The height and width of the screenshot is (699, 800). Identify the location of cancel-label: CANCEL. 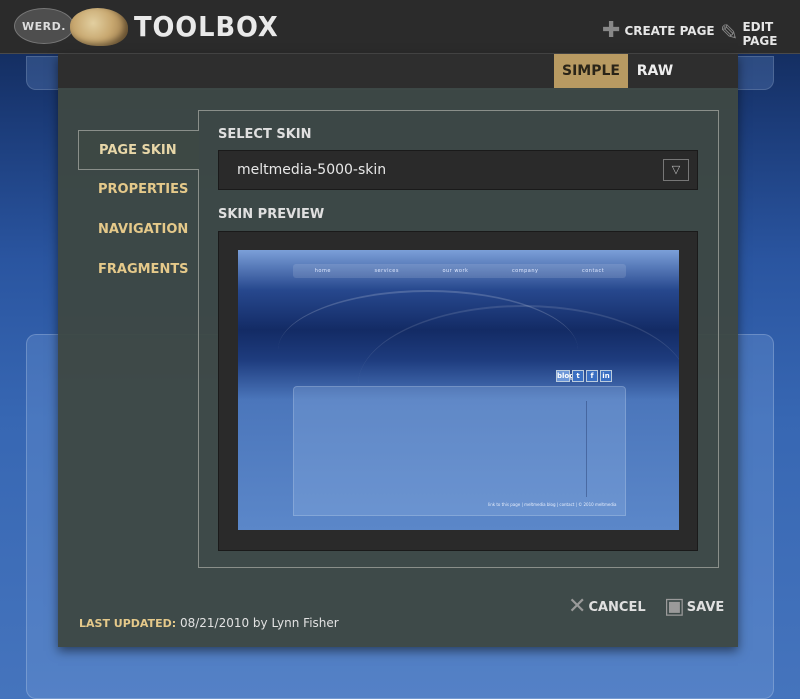
(617, 607).